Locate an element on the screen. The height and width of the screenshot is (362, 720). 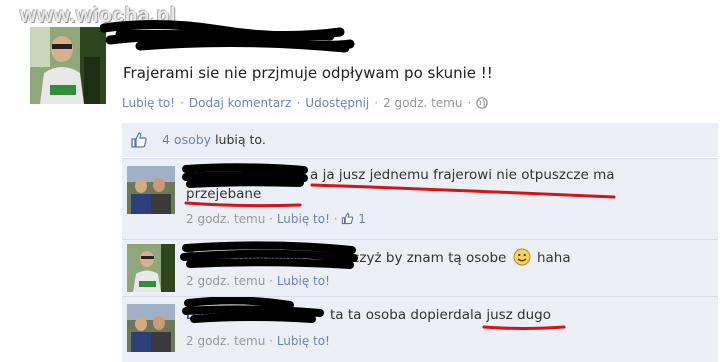
like-link: Lubię to! is located at coordinates (148, 103).